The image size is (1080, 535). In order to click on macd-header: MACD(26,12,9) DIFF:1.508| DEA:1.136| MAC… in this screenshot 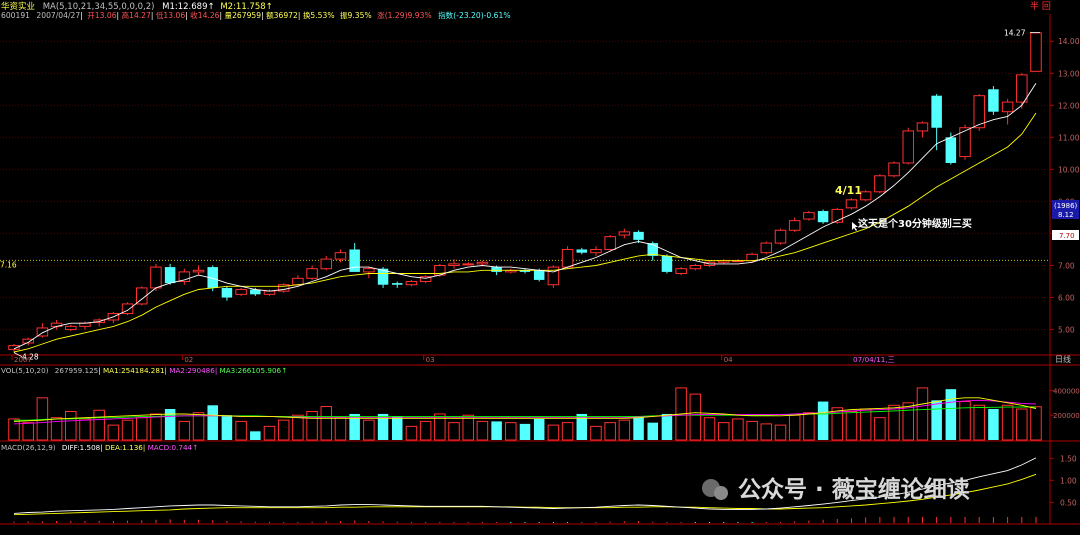, I will do `click(99, 447)`.